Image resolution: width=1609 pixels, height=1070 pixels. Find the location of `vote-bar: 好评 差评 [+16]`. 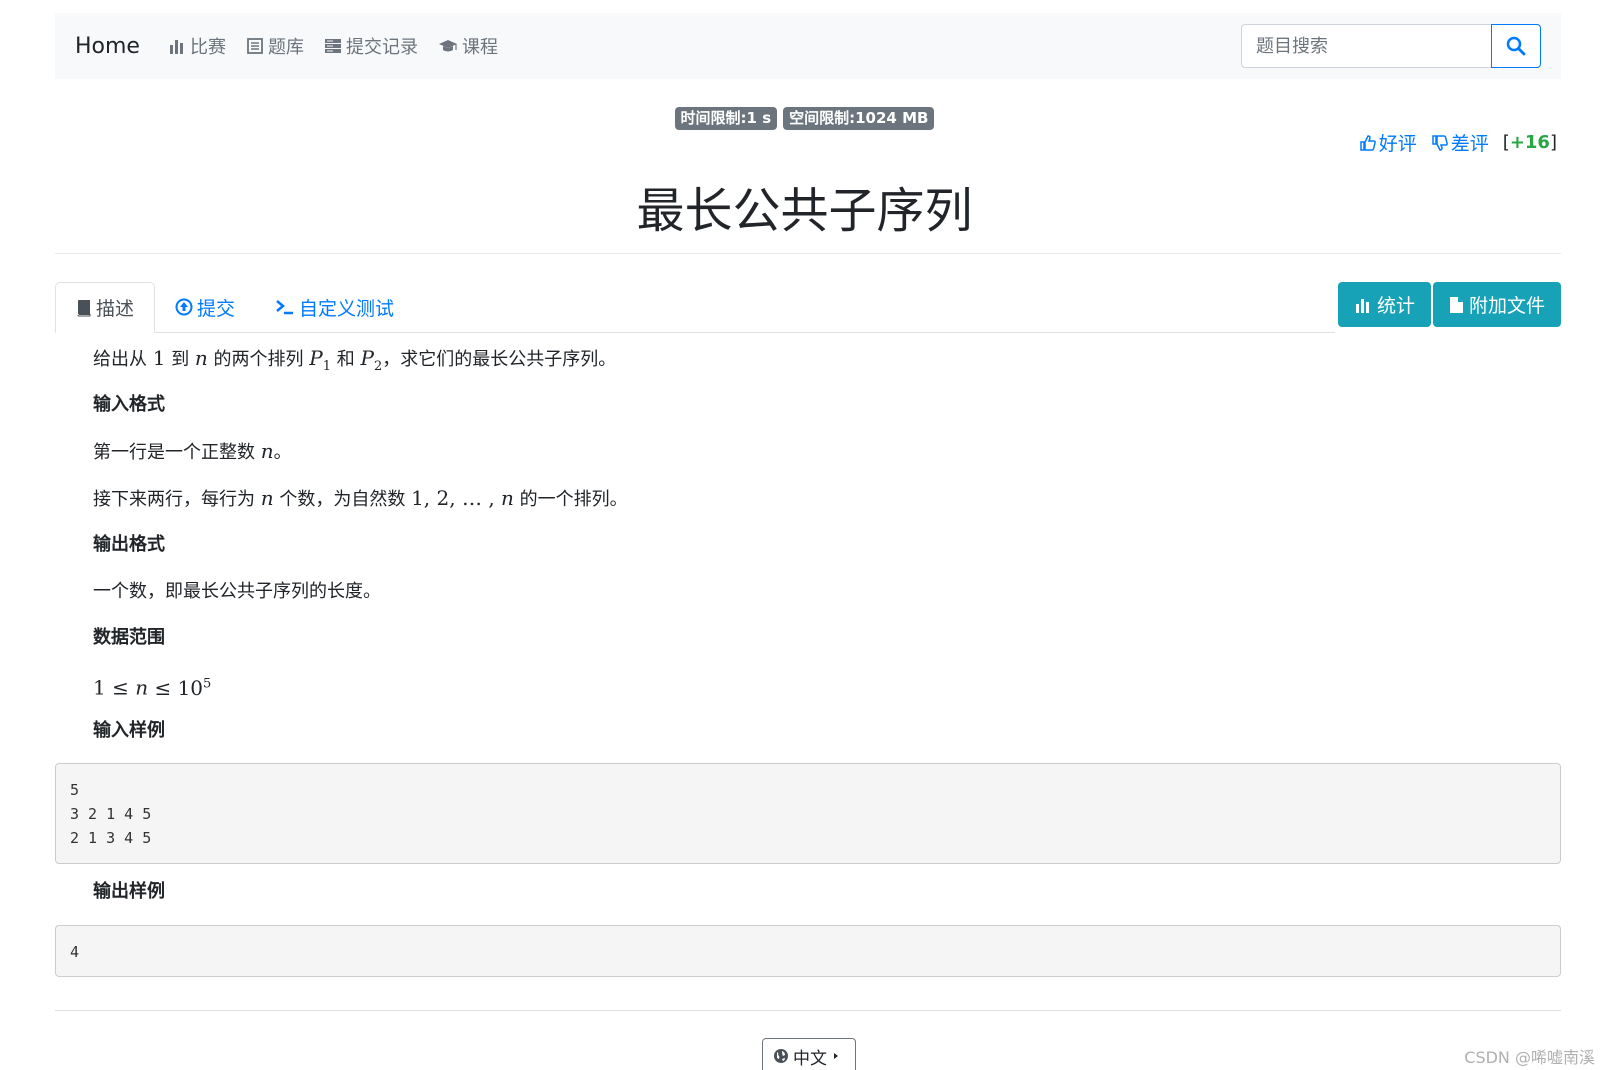

vote-bar: 好评 差评 [+16] is located at coordinates (1458, 142).